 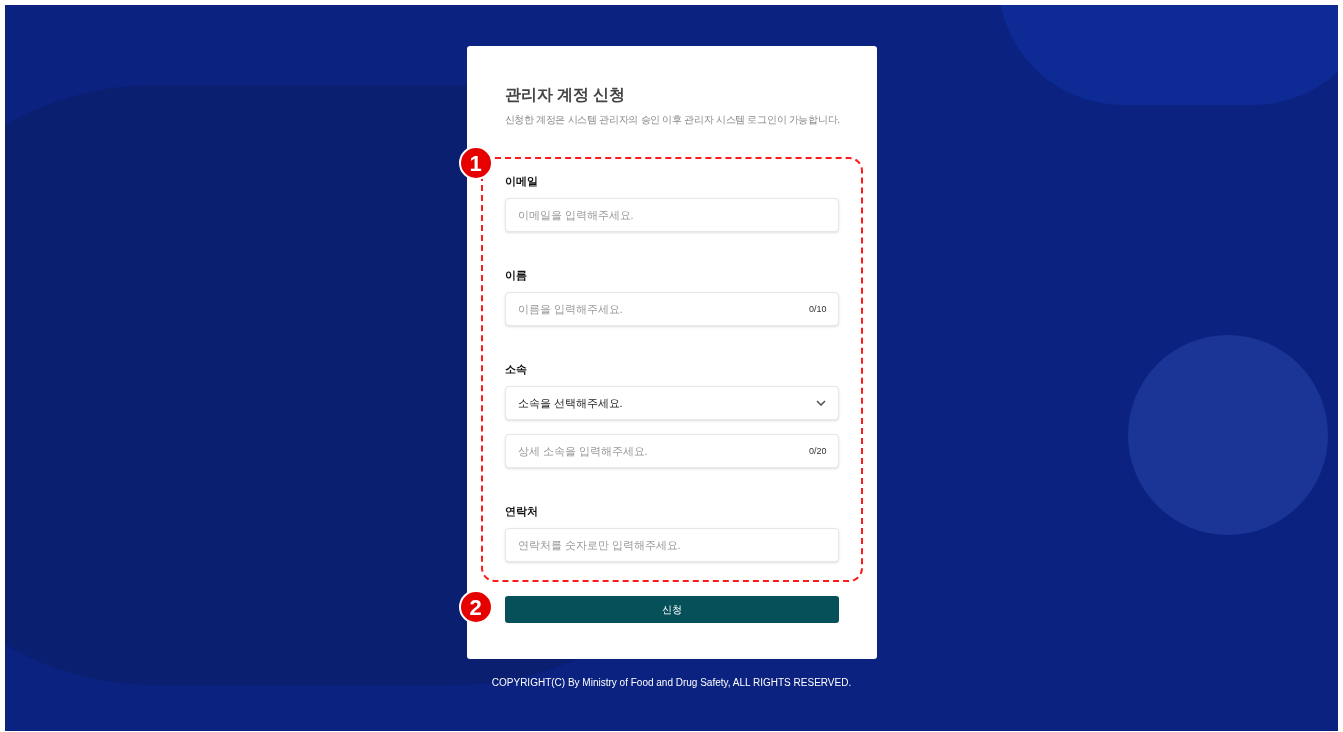 What do you see at coordinates (671, 683) in the screenshot?
I see `copyright-text: COPYRIGHT(C) By Ministry of Food and Drug Safety, ALL RIGHTS RESERVED.` at bounding box center [671, 683].